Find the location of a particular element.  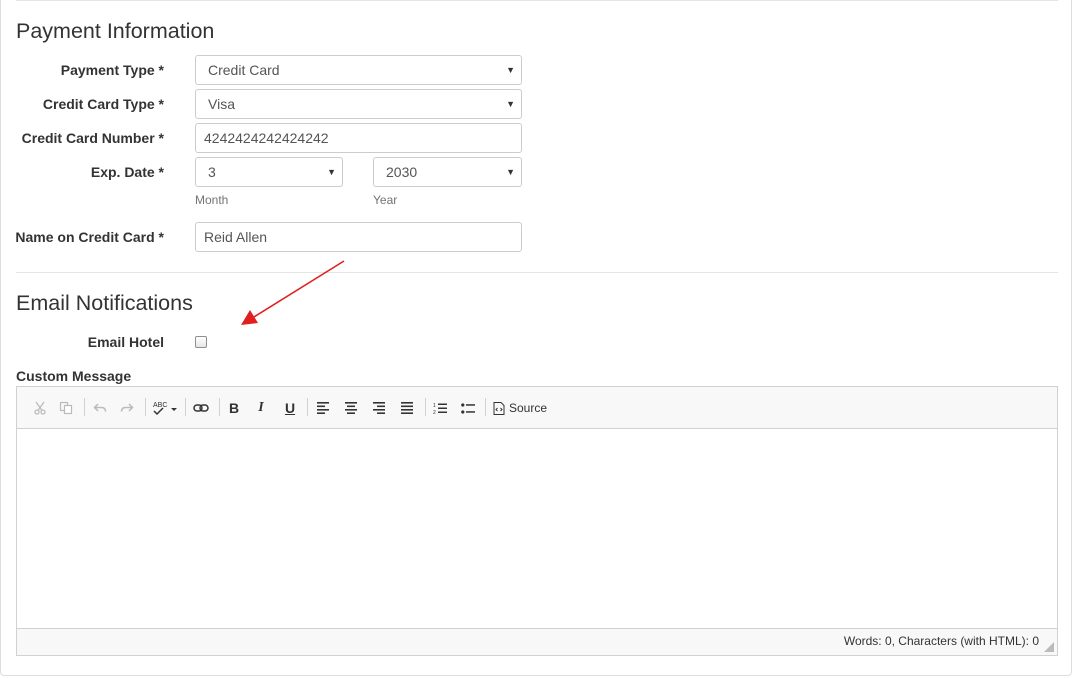

exp-year-select: 2030 ▼ is located at coordinates (447, 172).